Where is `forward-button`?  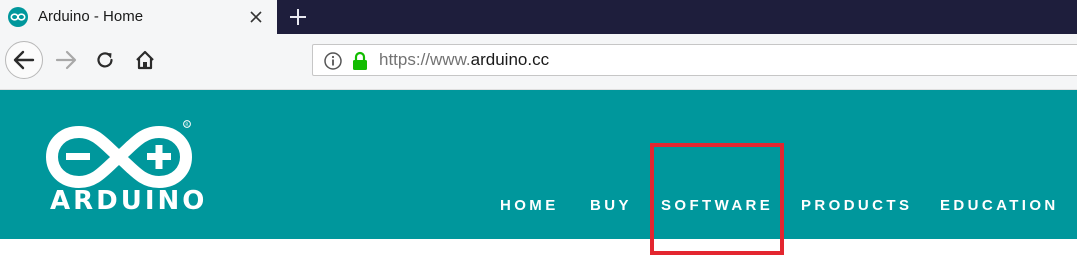 forward-button is located at coordinates (66, 60).